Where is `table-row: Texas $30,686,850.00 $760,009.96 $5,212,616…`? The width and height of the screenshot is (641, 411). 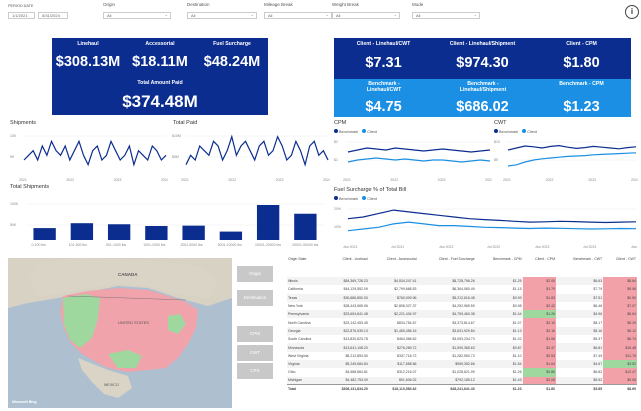
table-row: Texas $30,686,850.00 $760,009.96 $5,212,616… is located at coordinates (462, 297).